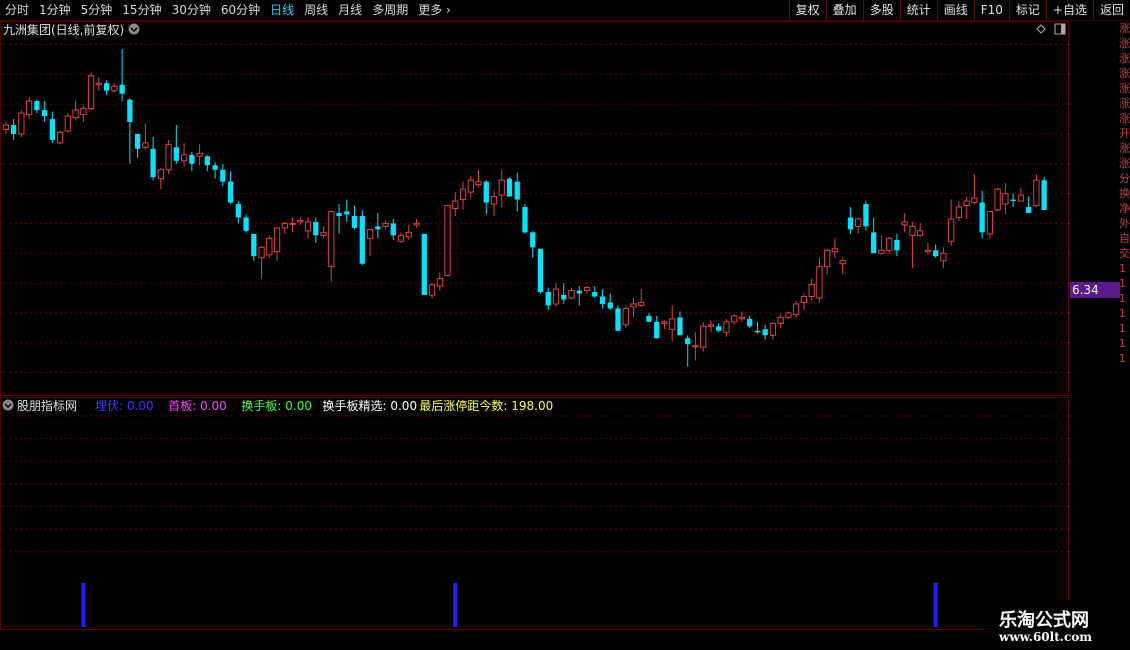 Image resolution: width=1130 pixels, height=650 pixels. What do you see at coordinates (807, 10) in the screenshot?
I see `toolbar-button-0: 复权` at bounding box center [807, 10].